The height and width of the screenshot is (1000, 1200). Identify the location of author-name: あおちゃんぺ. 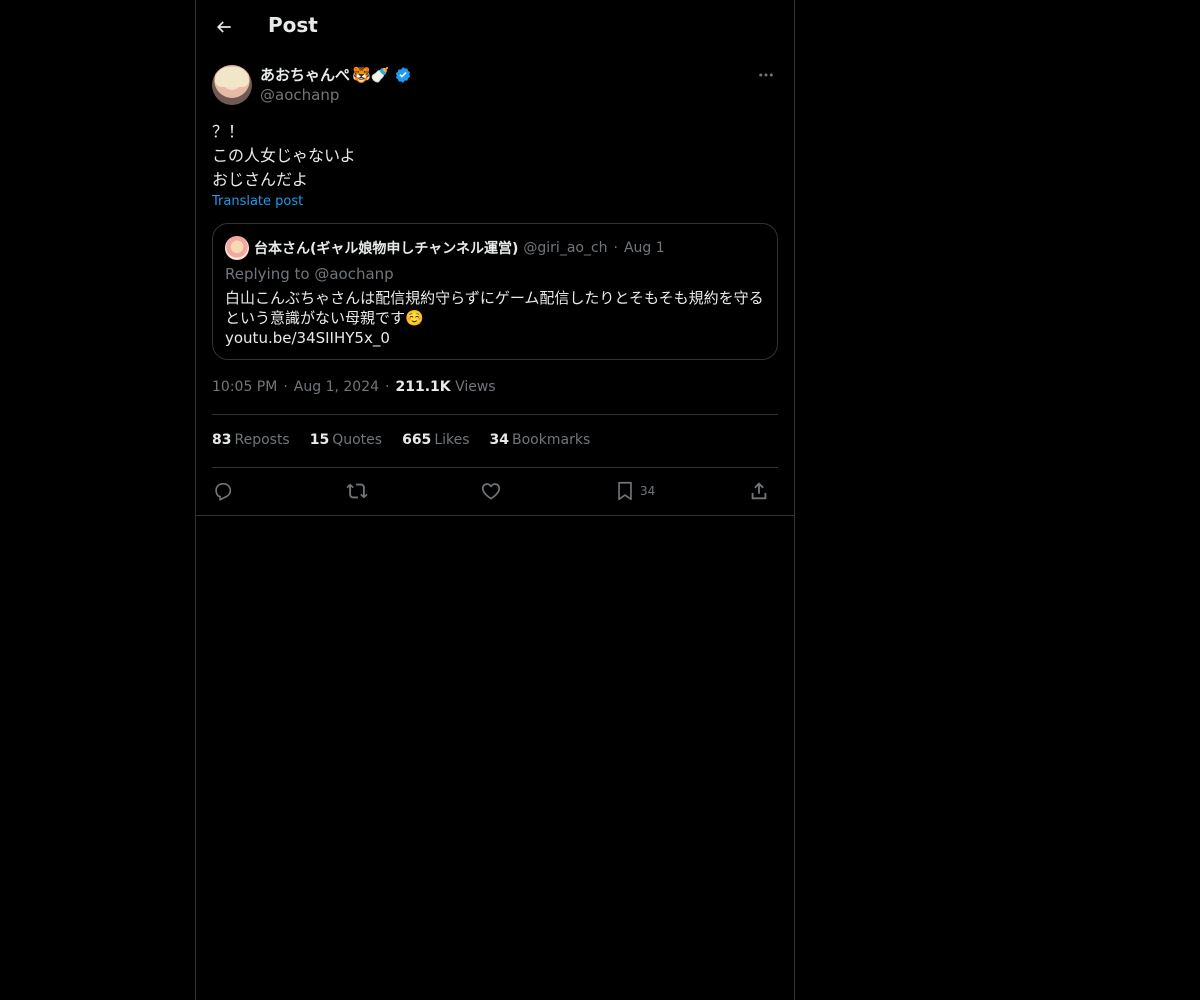
(305, 74).